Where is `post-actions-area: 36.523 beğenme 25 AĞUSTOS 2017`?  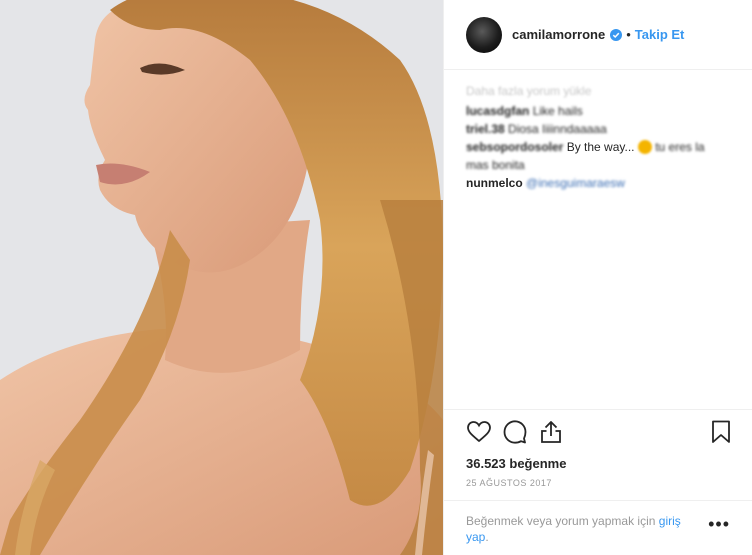 post-actions-area: 36.523 beğenme 25 AĞUSTOS 2017 is located at coordinates (598, 448).